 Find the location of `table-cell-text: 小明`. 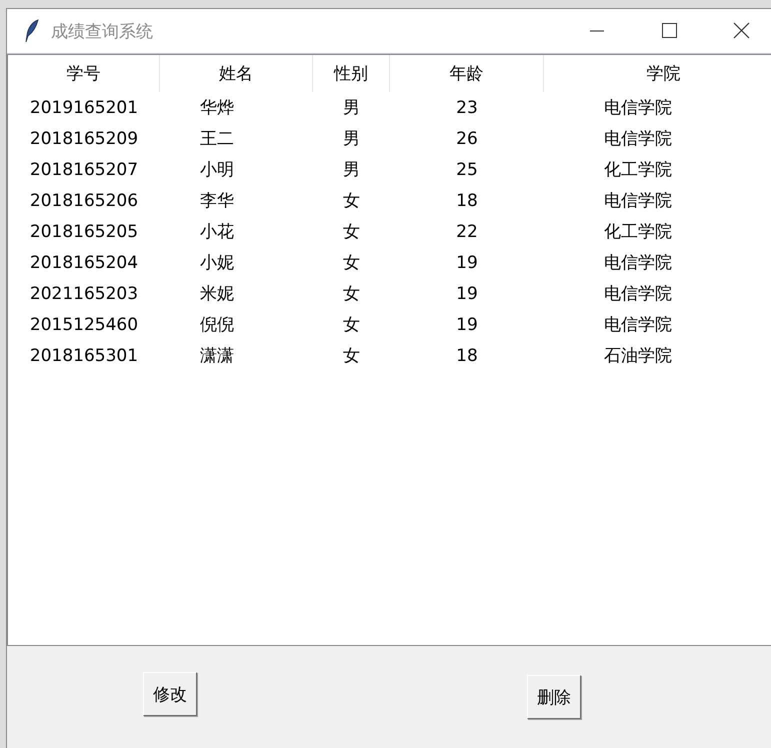

table-cell-text: 小明 is located at coordinates (217, 170).